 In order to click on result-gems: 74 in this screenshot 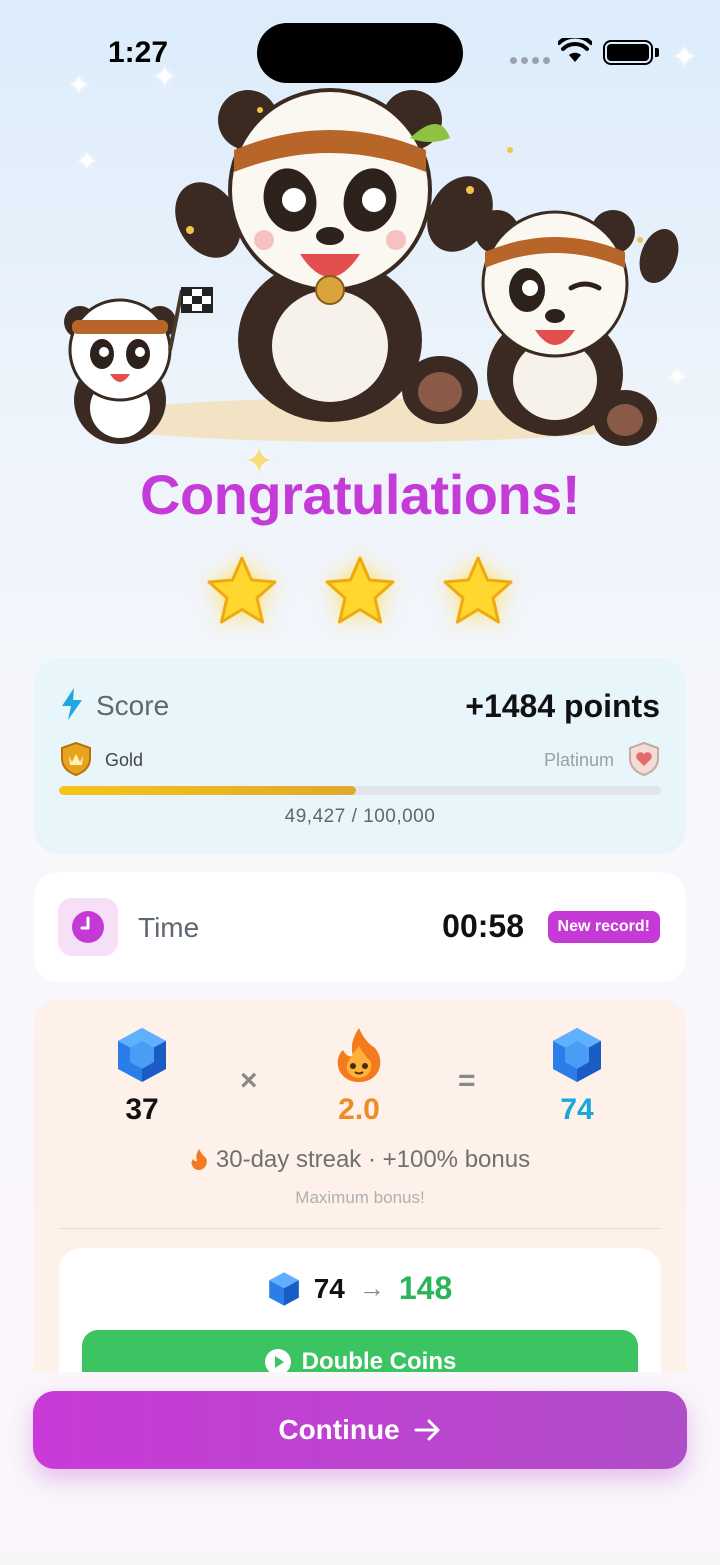, I will do `click(577, 1076)`.